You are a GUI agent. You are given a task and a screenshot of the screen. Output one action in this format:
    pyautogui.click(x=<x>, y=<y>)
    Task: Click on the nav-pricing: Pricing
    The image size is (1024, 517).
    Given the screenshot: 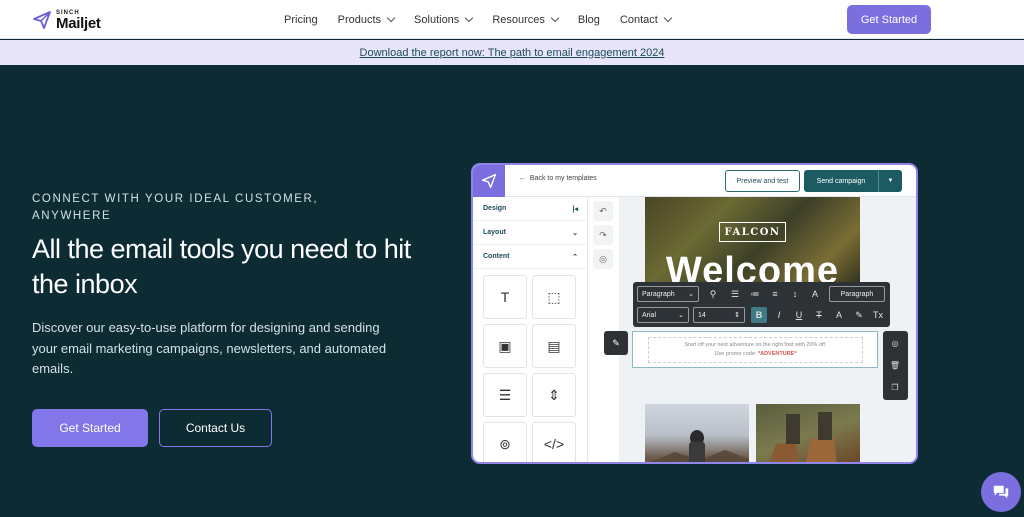 What is the action you would take?
    pyautogui.click(x=301, y=20)
    